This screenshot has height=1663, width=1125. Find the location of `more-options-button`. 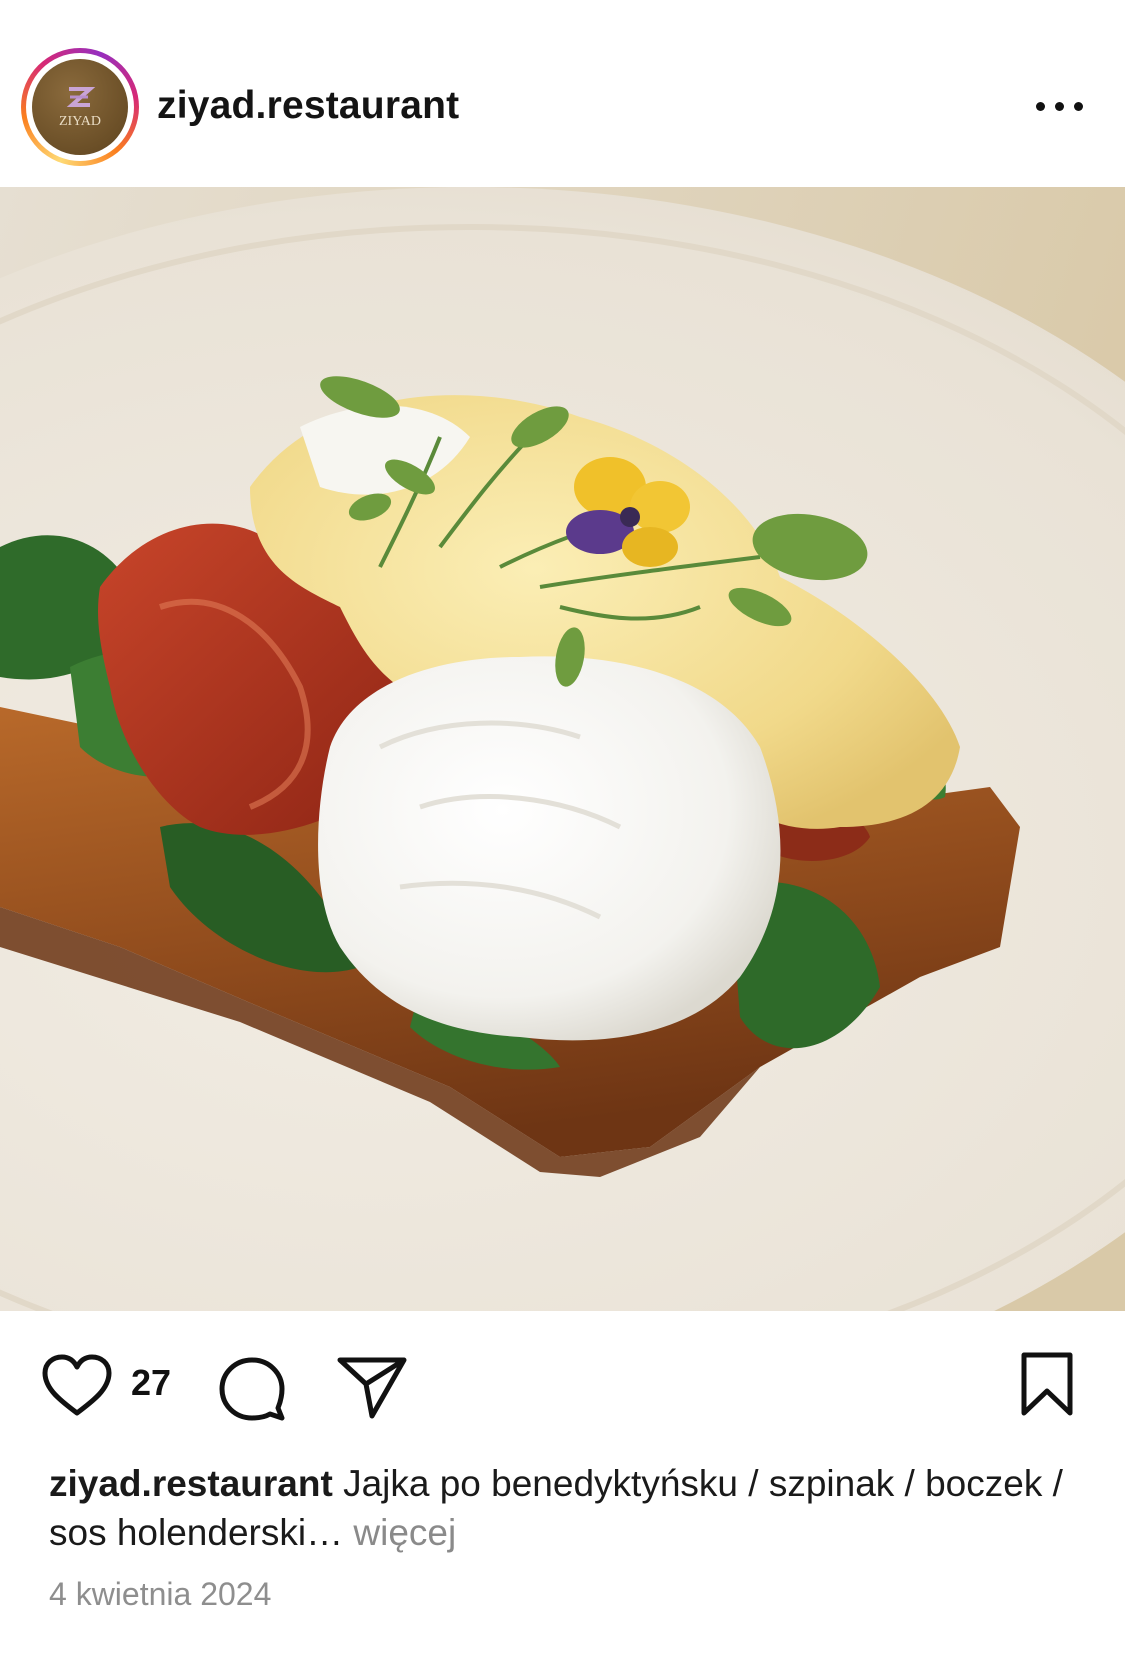

more-options-button is located at coordinates (1058, 106).